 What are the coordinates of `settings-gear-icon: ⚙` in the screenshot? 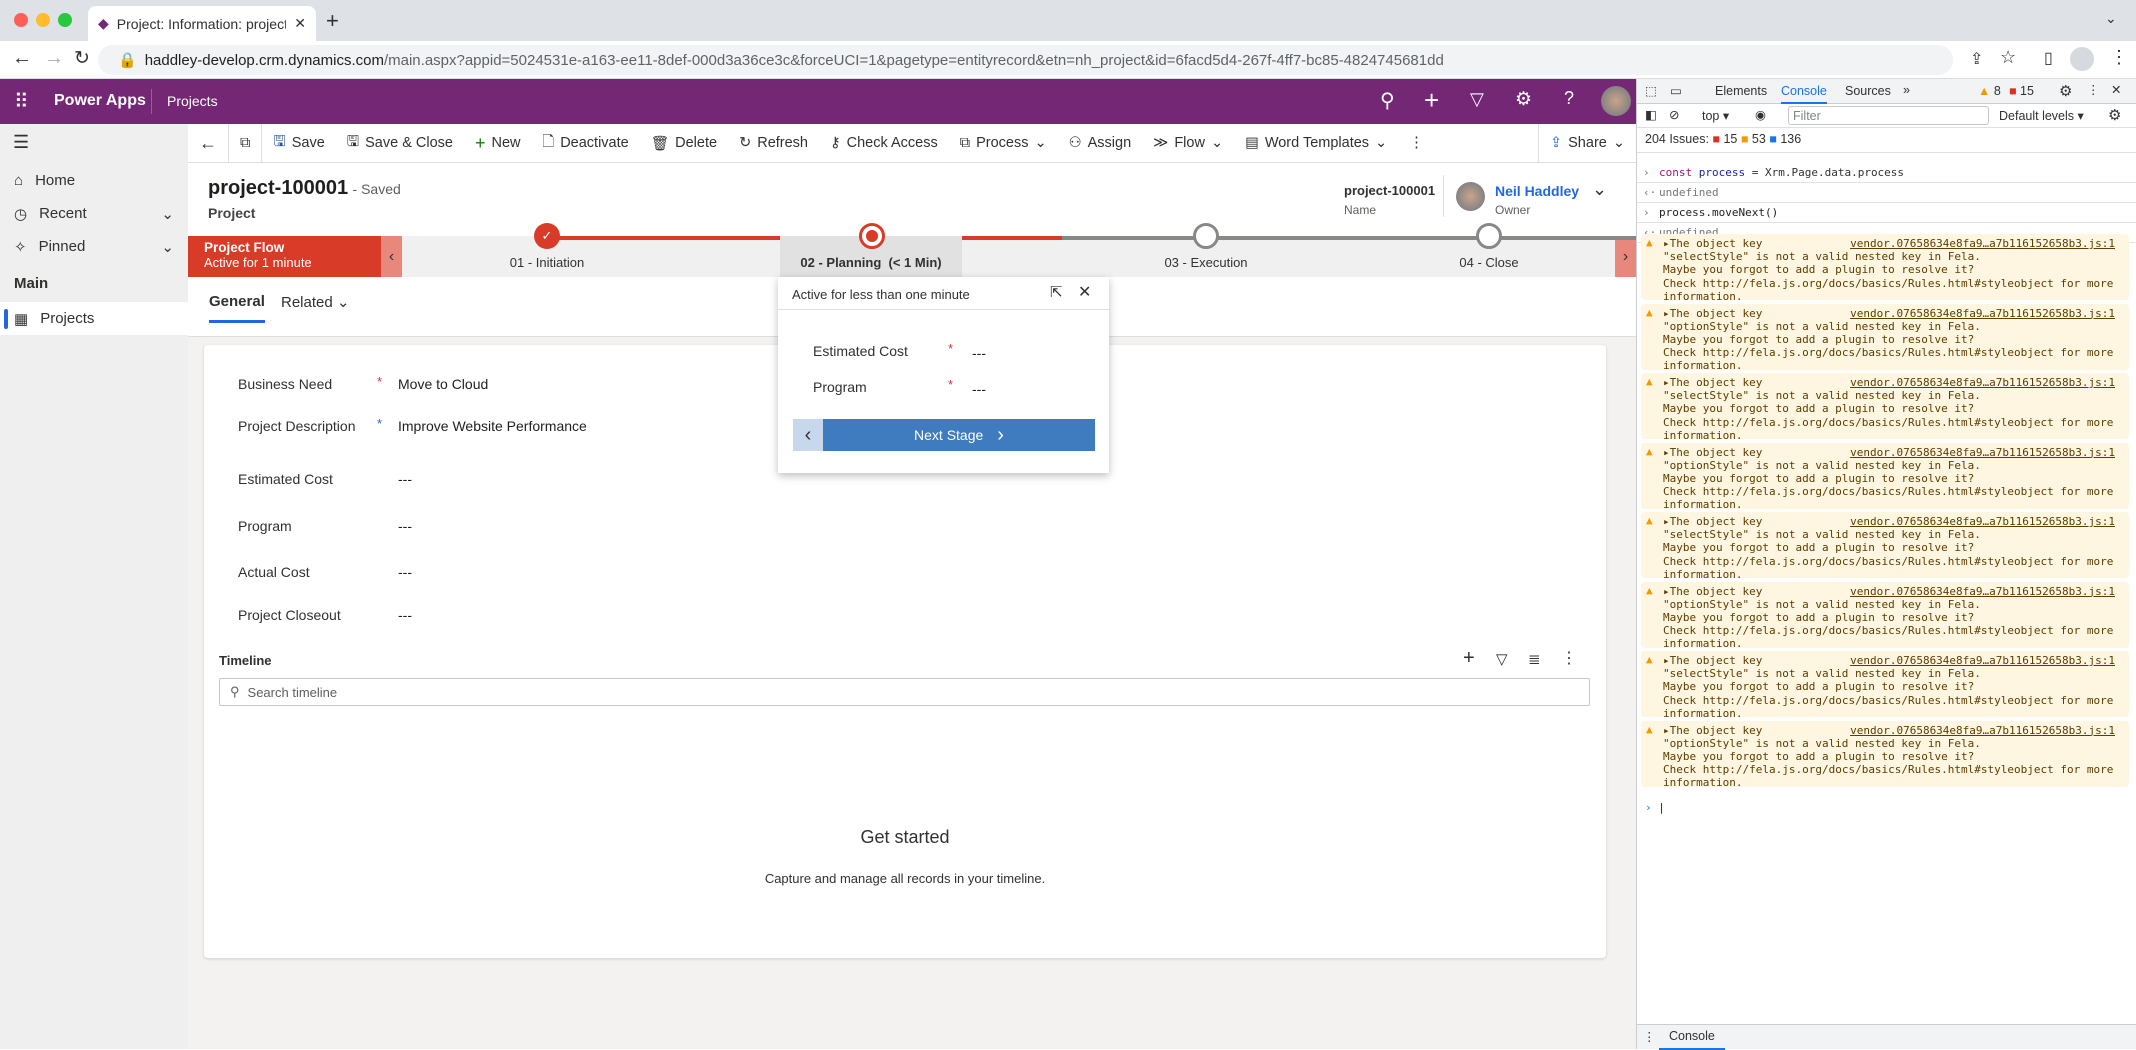 It's located at (1523, 99).